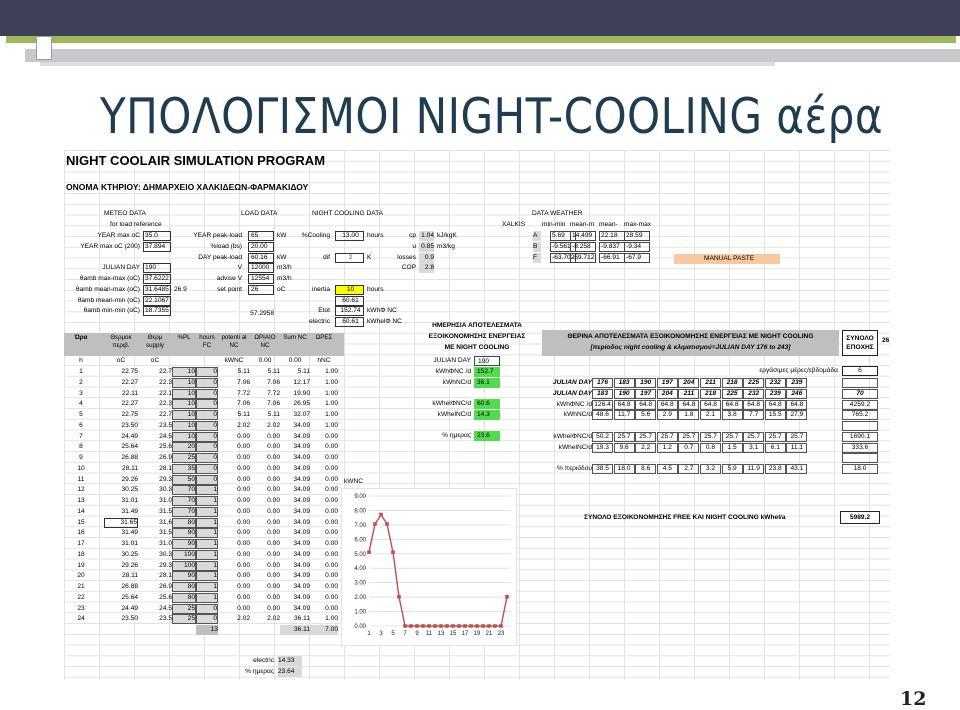 Image resolution: width=960 pixels, height=710 pixels. What do you see at coordinates (349, 236) in the screenshot?
I see `nc-value: 13.00` at bounding box center [349, 236].